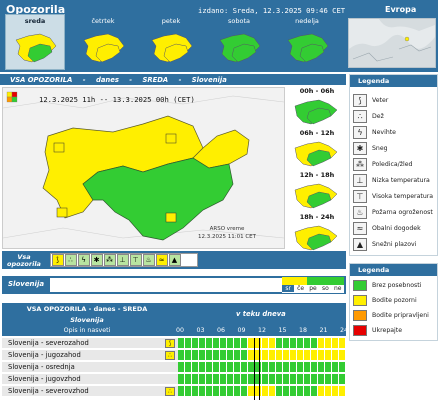 The width and height of the screenshot is (438, 400). Describe the element at coordinates (239, 21) in the screenshot. I see `day-tab-label: sobota` at that location.